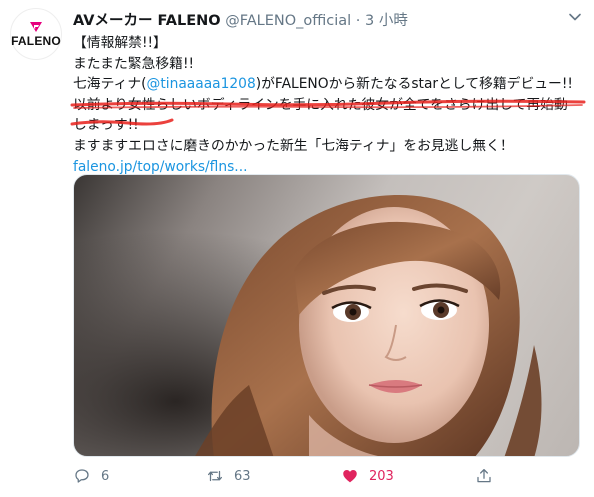 The width and height of the screenshot is (594, 497). What do you see at coordinates (82, 476) in the screenshot?
I see `reply-icon` at bounding box center [82, 476].